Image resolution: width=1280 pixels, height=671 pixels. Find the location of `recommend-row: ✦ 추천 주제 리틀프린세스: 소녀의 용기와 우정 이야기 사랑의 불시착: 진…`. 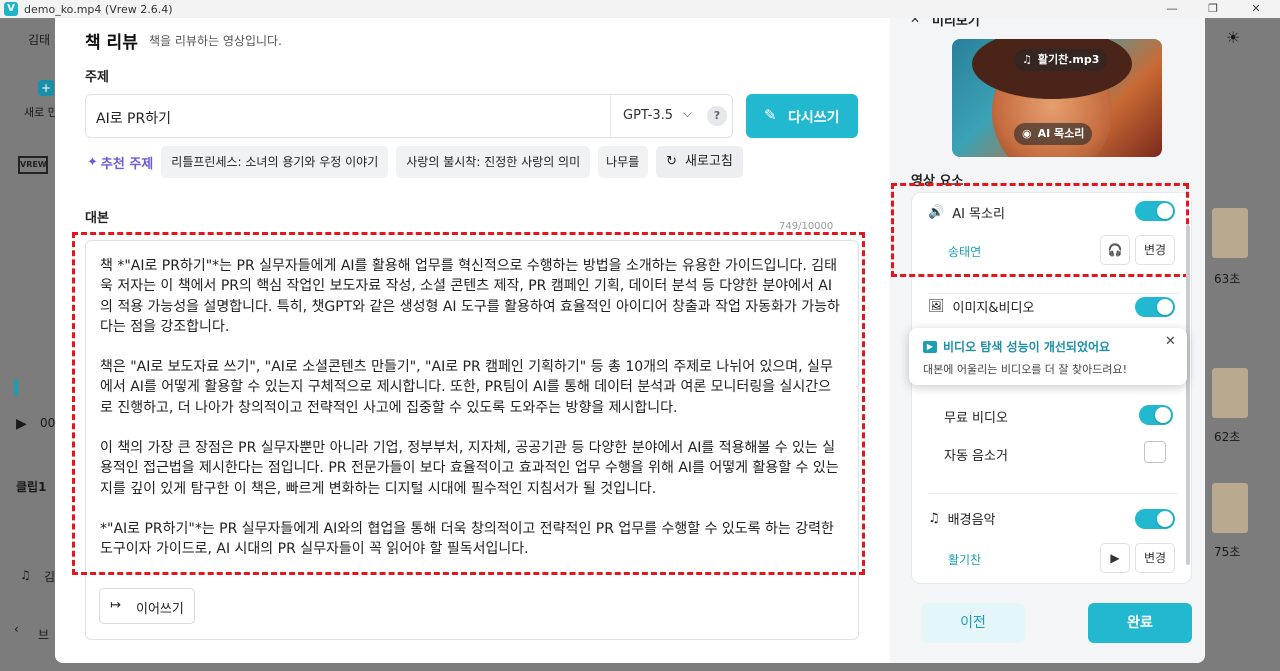

recommend-row: ✦ 추천 주제 리틀프린세스: 소녀의 용기와 우정 이야기 사랑의 불시착: 진… is located at coordinates (414, 162).